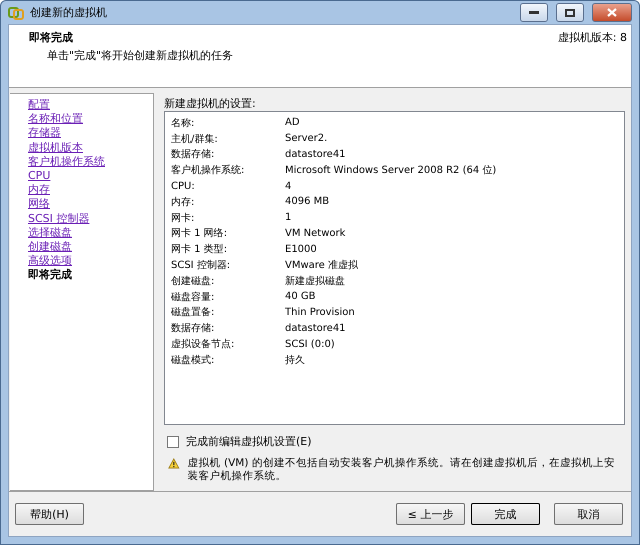 The height and width of the screenshot is (545, 640). Describe the element at coordinates (193, 297) in the screenshot. I see `setting-label: 磁盘容量:` at that location.